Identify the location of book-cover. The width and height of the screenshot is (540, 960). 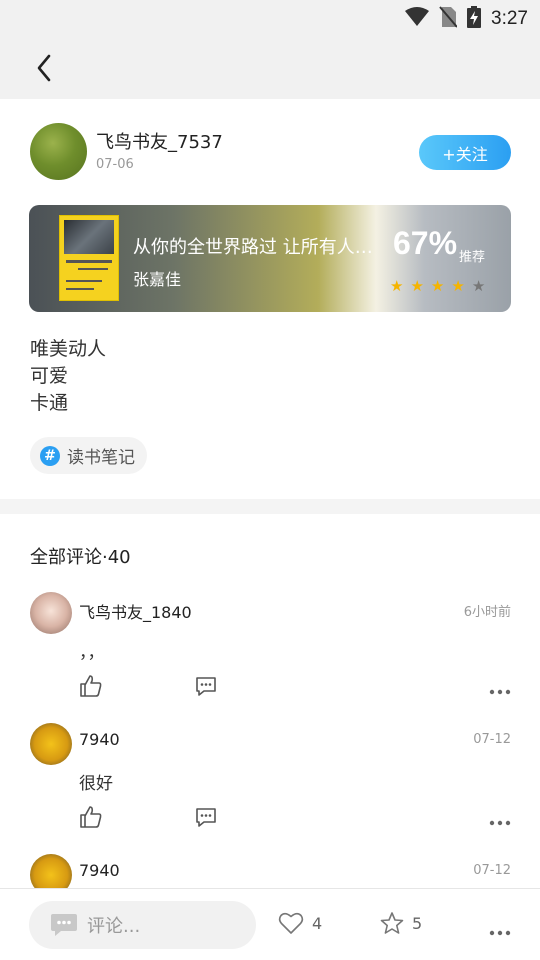
(89, 258).